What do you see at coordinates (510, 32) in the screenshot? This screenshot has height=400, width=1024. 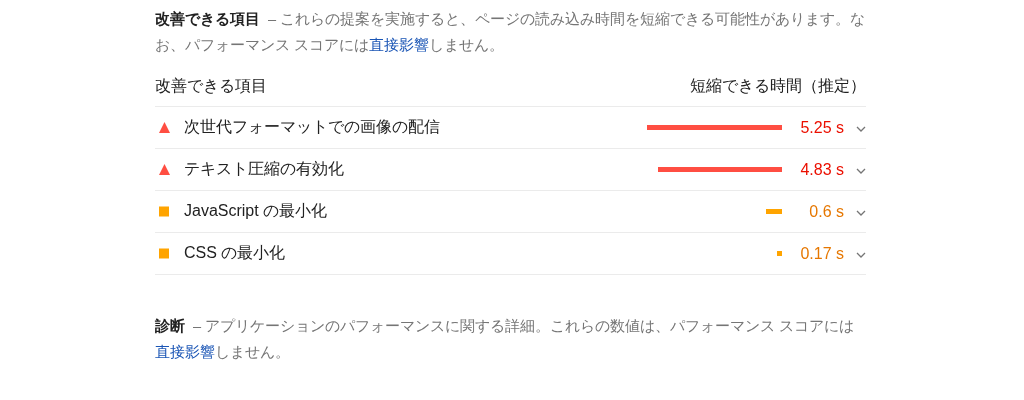 I see `section-description: 改善できる項目 – これらの提案を実施すると、ページの読み込み時間を短縮できる可能性があります。なお、パフォーマンス スコアには直接影響 しません。` at bounding box center [510, 32].